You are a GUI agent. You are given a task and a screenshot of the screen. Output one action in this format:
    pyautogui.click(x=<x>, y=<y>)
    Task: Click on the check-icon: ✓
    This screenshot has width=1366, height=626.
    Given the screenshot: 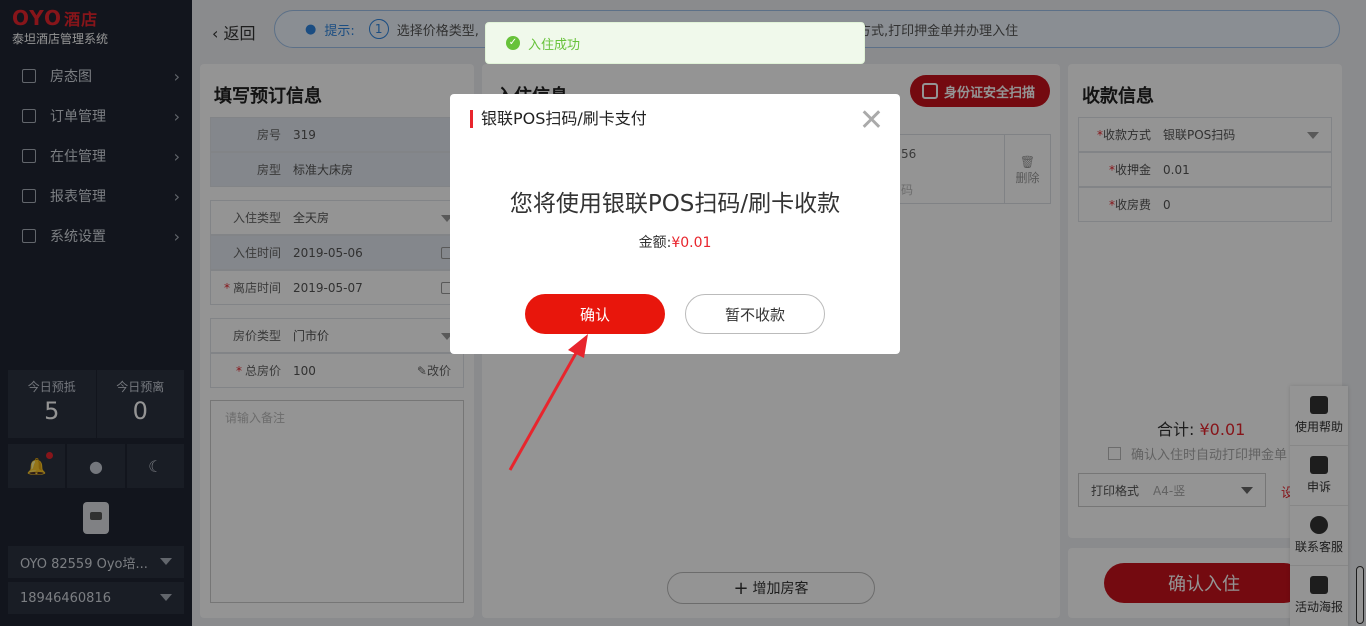 What is the action you would take?
    pyautogui.click(x=513, y=43)
    